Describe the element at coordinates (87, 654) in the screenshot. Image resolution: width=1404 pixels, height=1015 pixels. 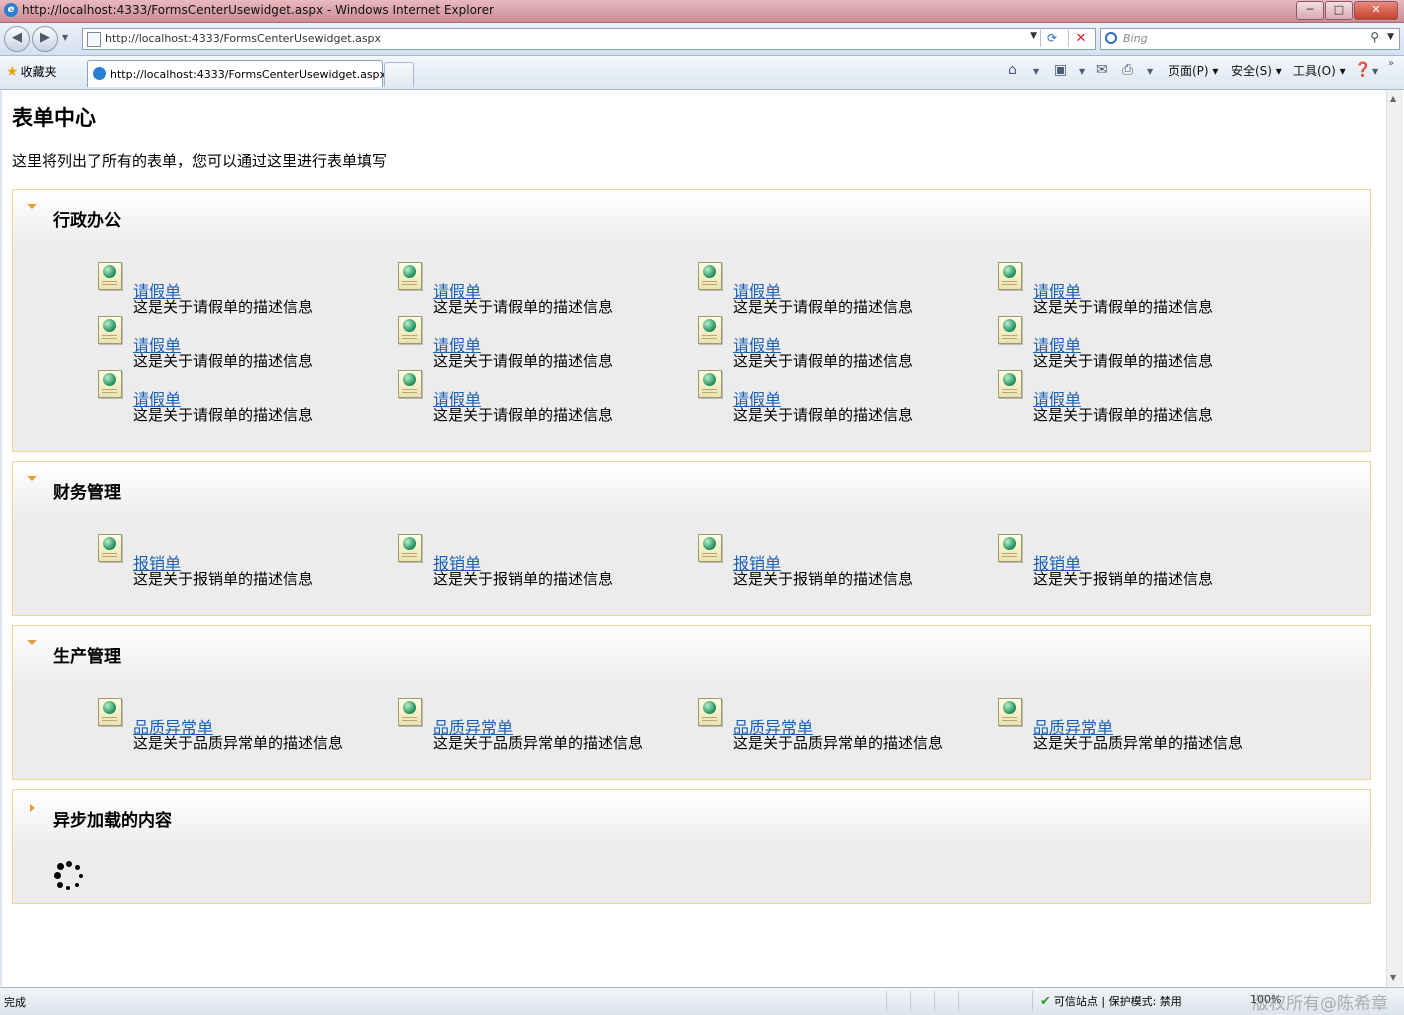
I see `section-title: 生产管理` at that location.